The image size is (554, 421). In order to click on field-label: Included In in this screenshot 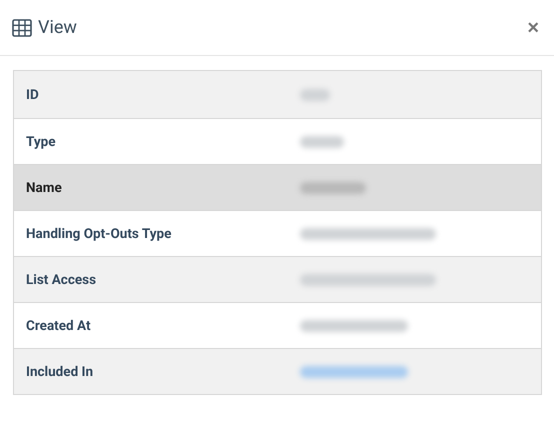, I will do `click(59, 372)`.